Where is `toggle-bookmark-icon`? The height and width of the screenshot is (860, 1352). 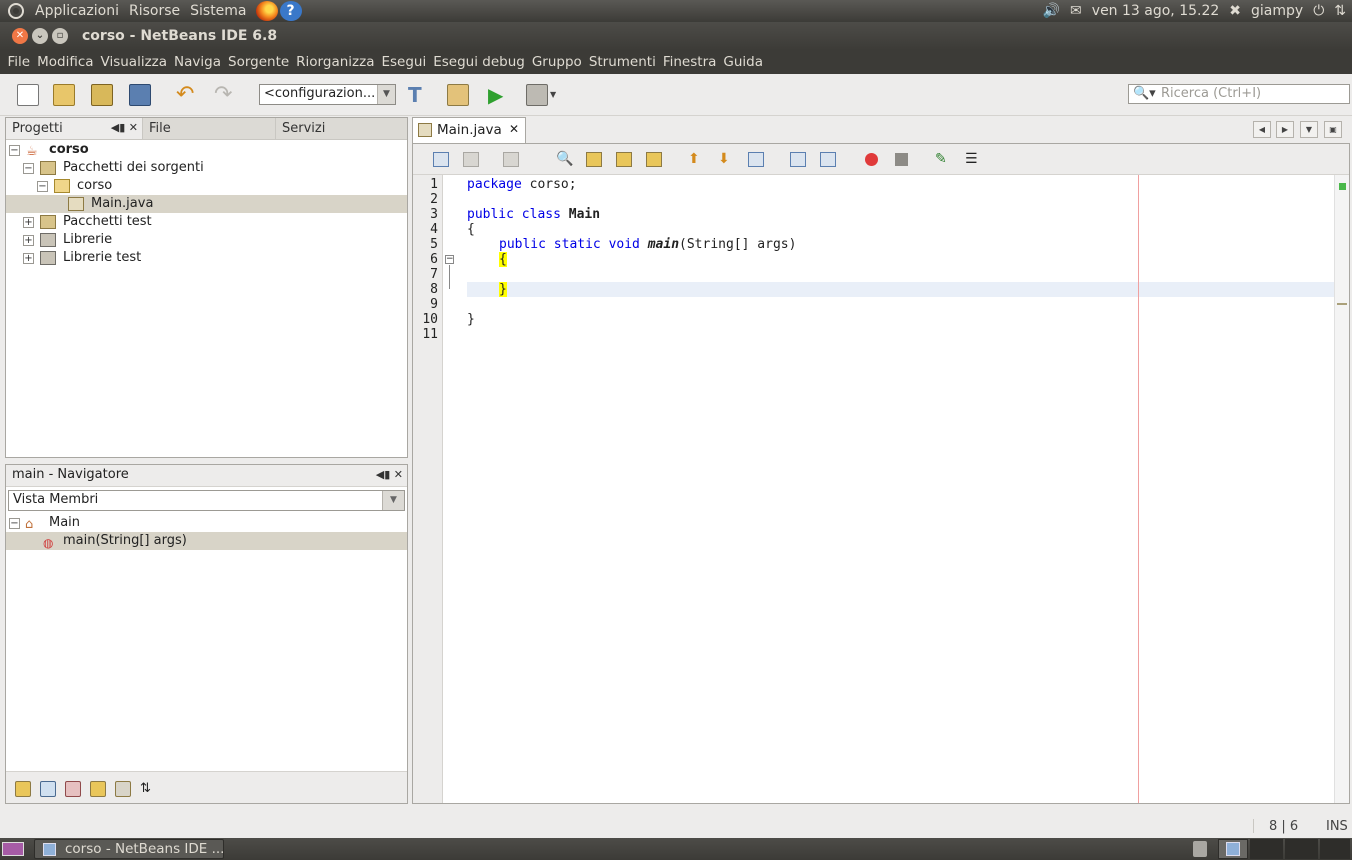 toggle-bookmark-icon is located at coordinates (756, 159).